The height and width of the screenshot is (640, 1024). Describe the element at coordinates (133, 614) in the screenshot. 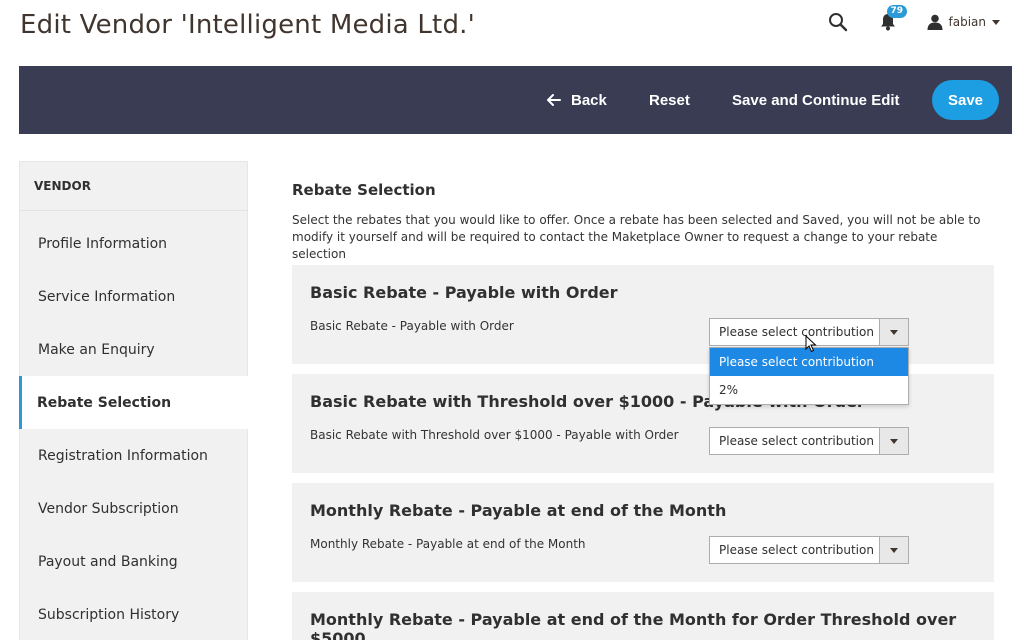

I see `sidebar-item-subscription-history: Subscription History` at that location.